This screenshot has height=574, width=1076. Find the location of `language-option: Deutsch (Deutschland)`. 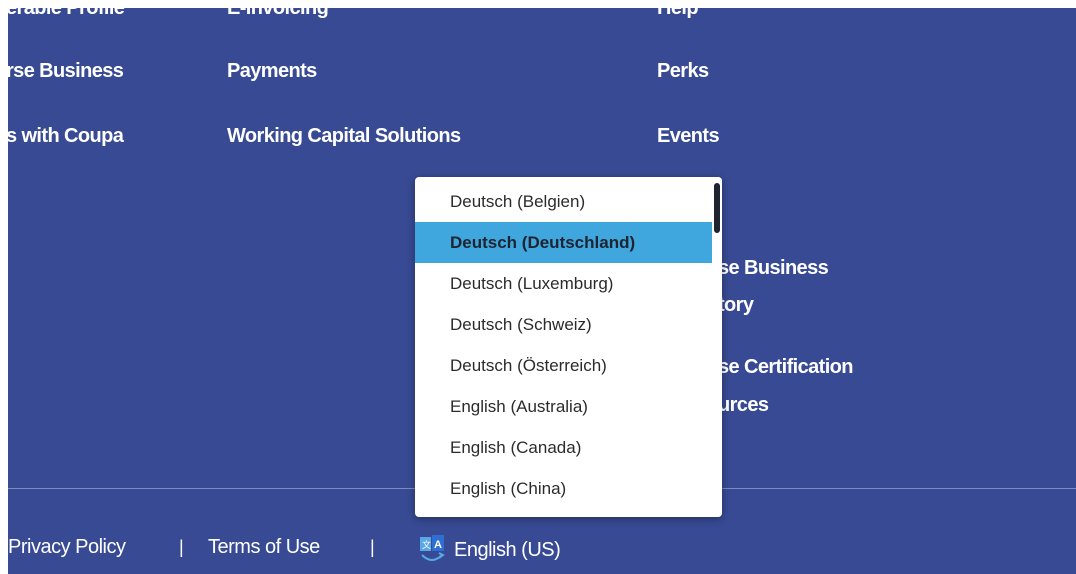

language-option: Deutsch (Deutschland) is located at coordinates (568, 242).